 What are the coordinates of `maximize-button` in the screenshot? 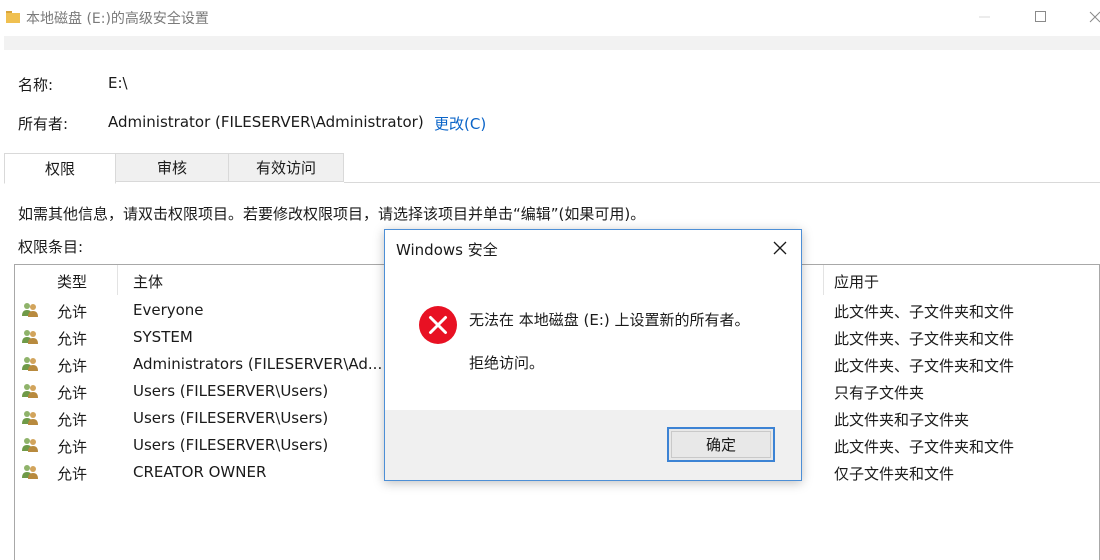 It's located at (1041, 17).